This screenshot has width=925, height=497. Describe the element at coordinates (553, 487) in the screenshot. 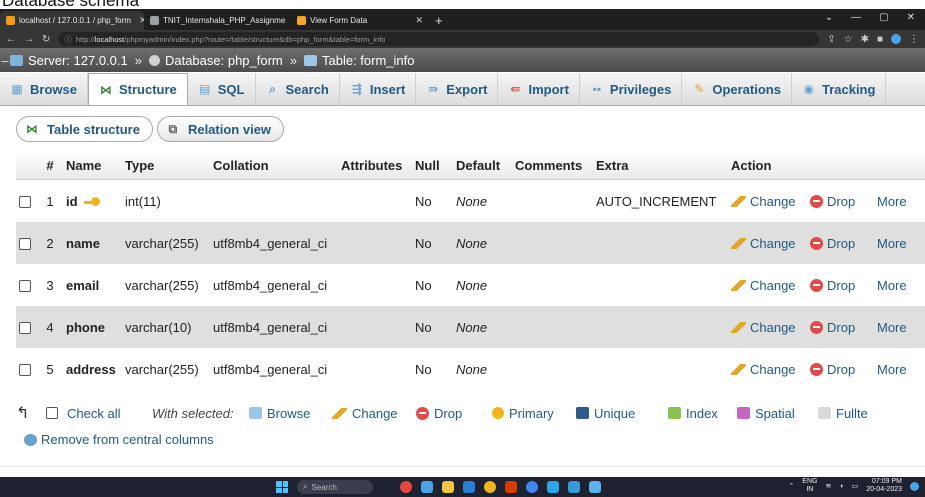

I see `vscode-icon` at that location.